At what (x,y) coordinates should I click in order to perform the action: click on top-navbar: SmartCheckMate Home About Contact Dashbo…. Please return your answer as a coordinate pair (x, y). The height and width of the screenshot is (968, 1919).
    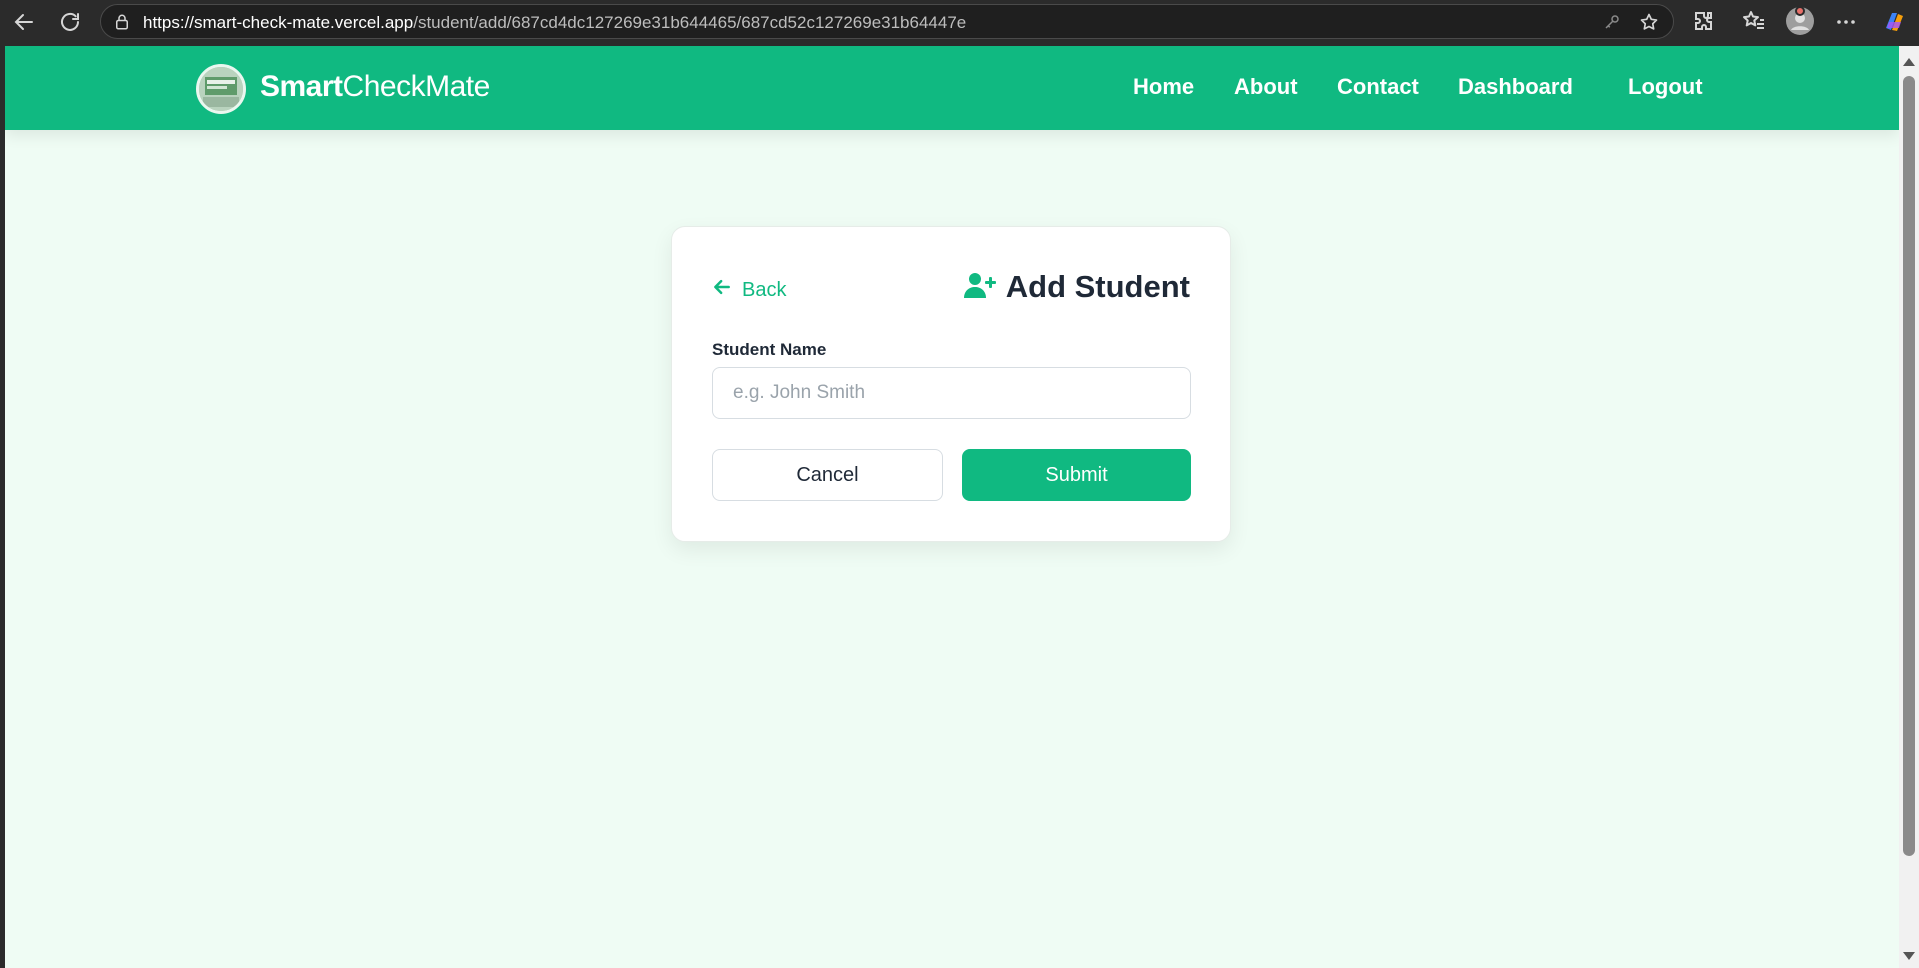
    Looking at the image, I should click on (952, 88).